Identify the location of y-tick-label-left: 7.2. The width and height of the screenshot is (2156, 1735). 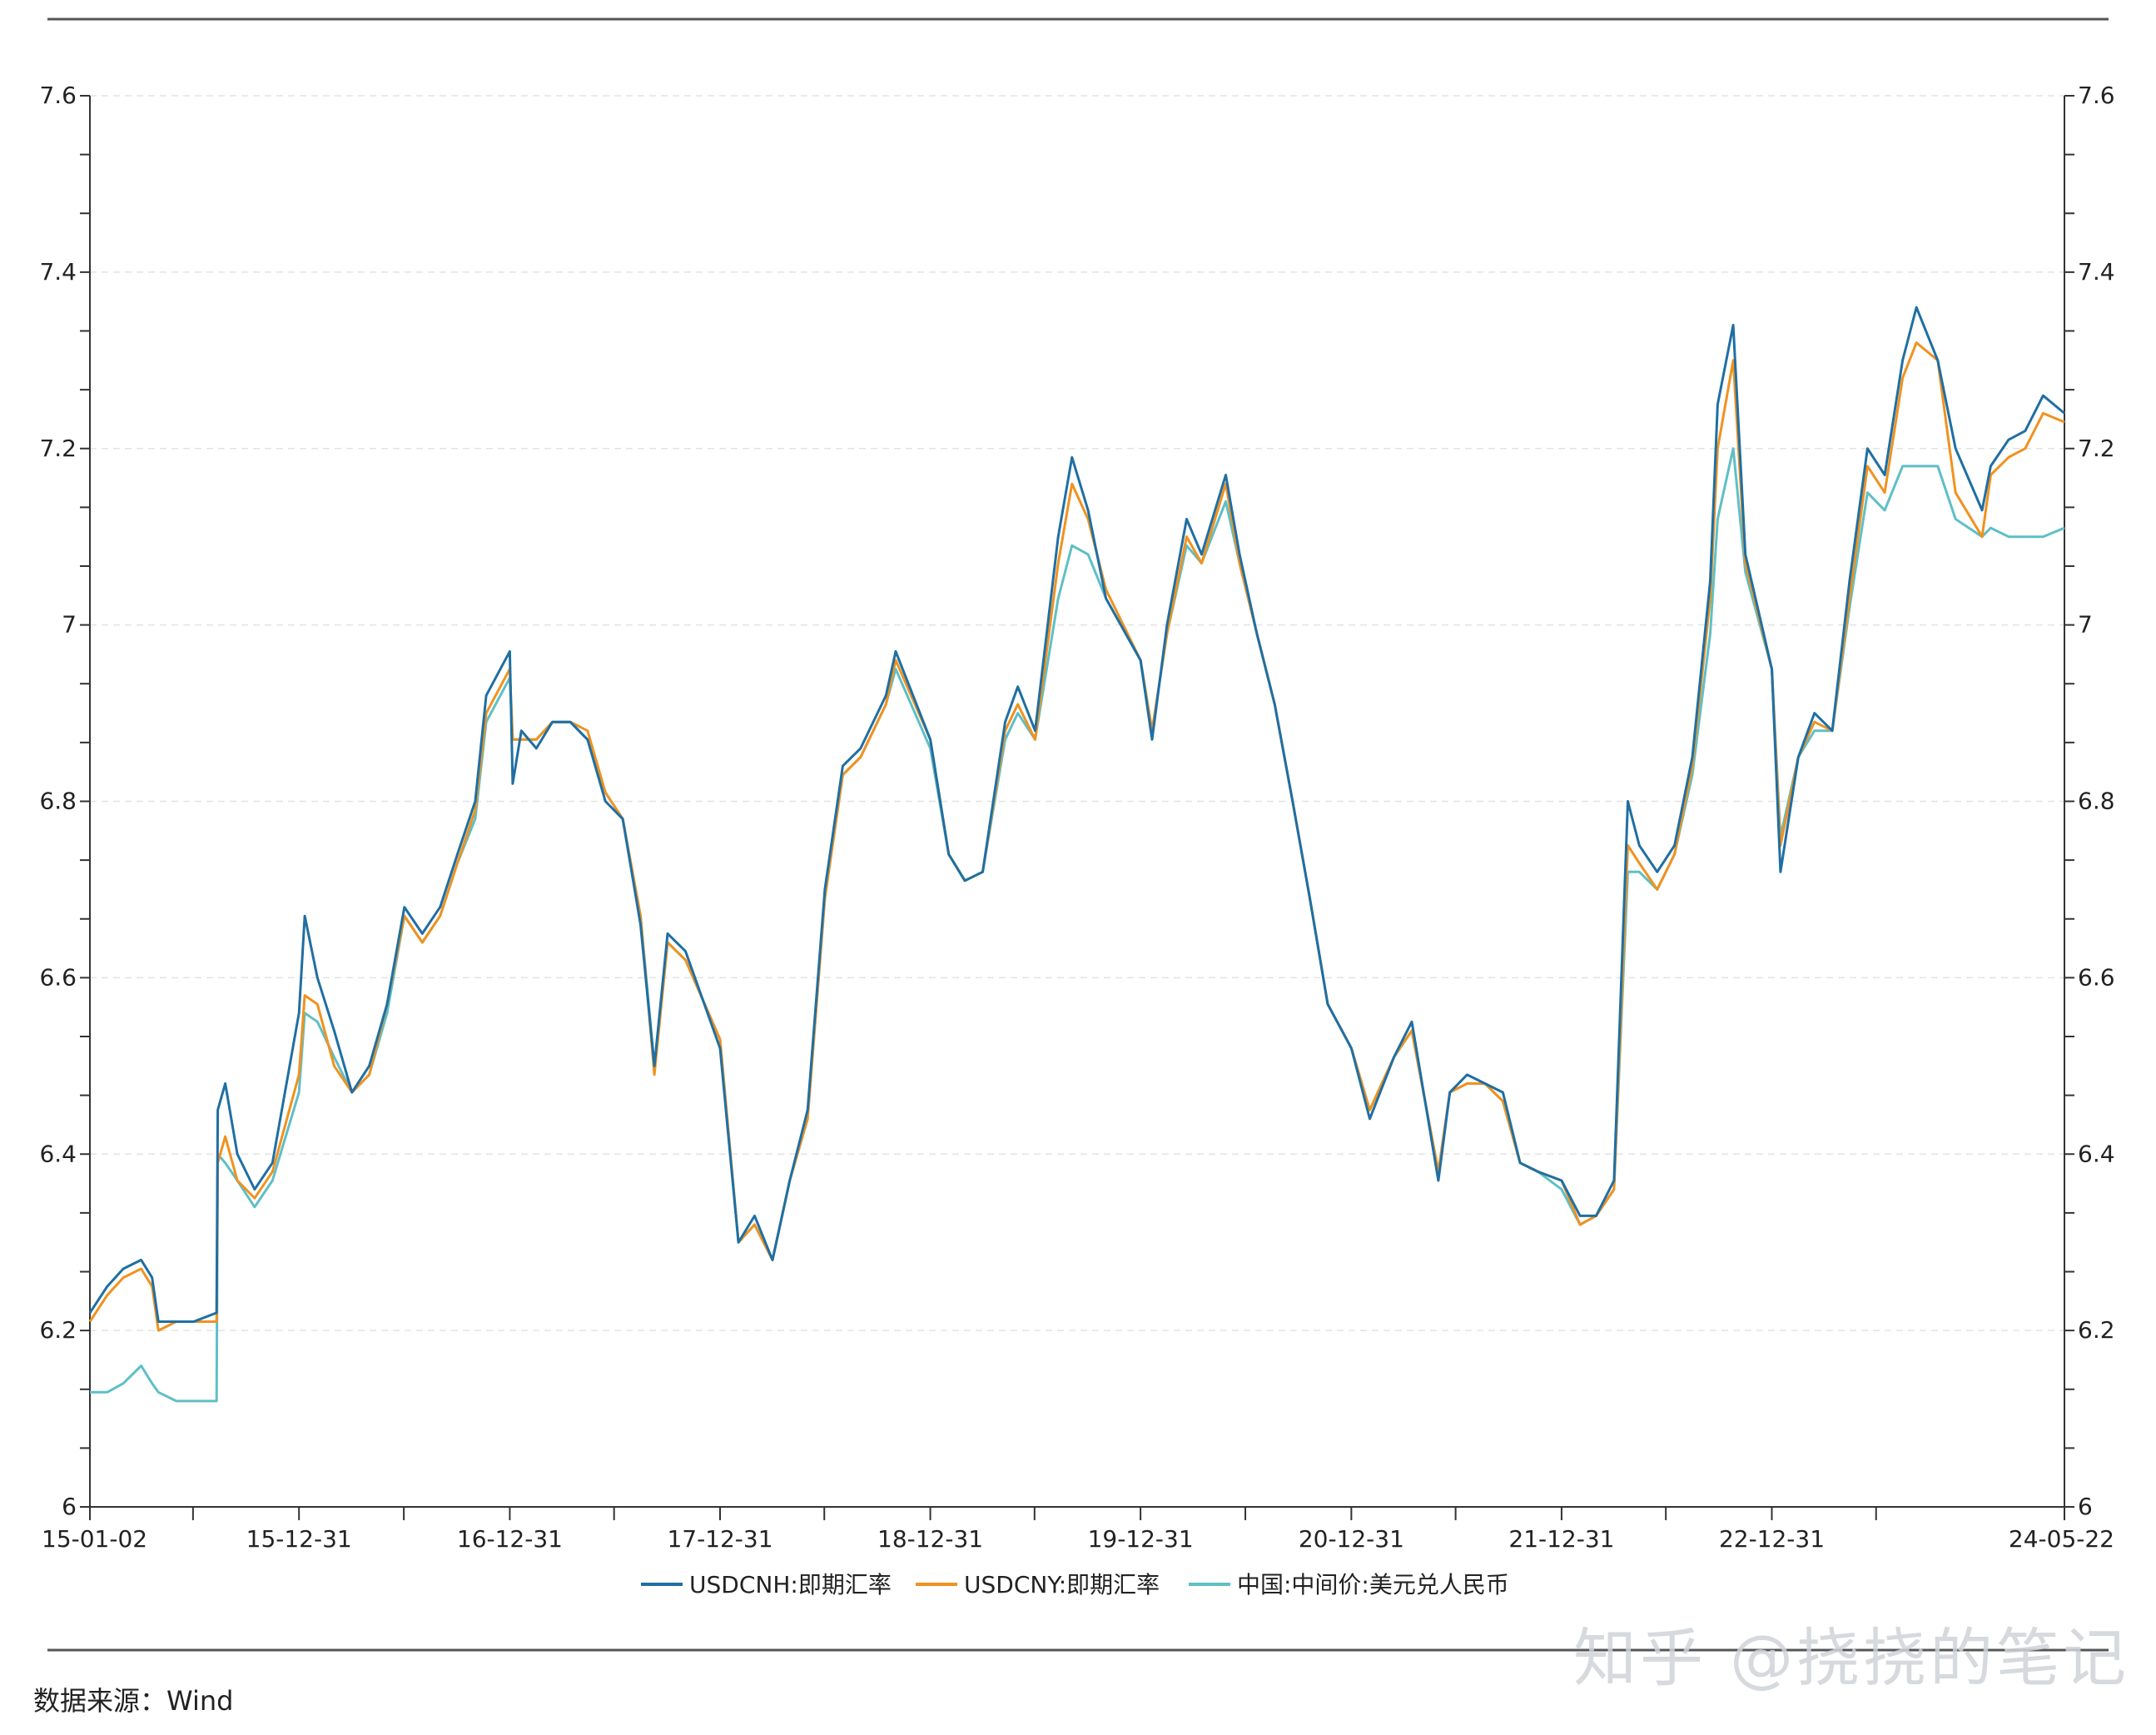
(58, 448).